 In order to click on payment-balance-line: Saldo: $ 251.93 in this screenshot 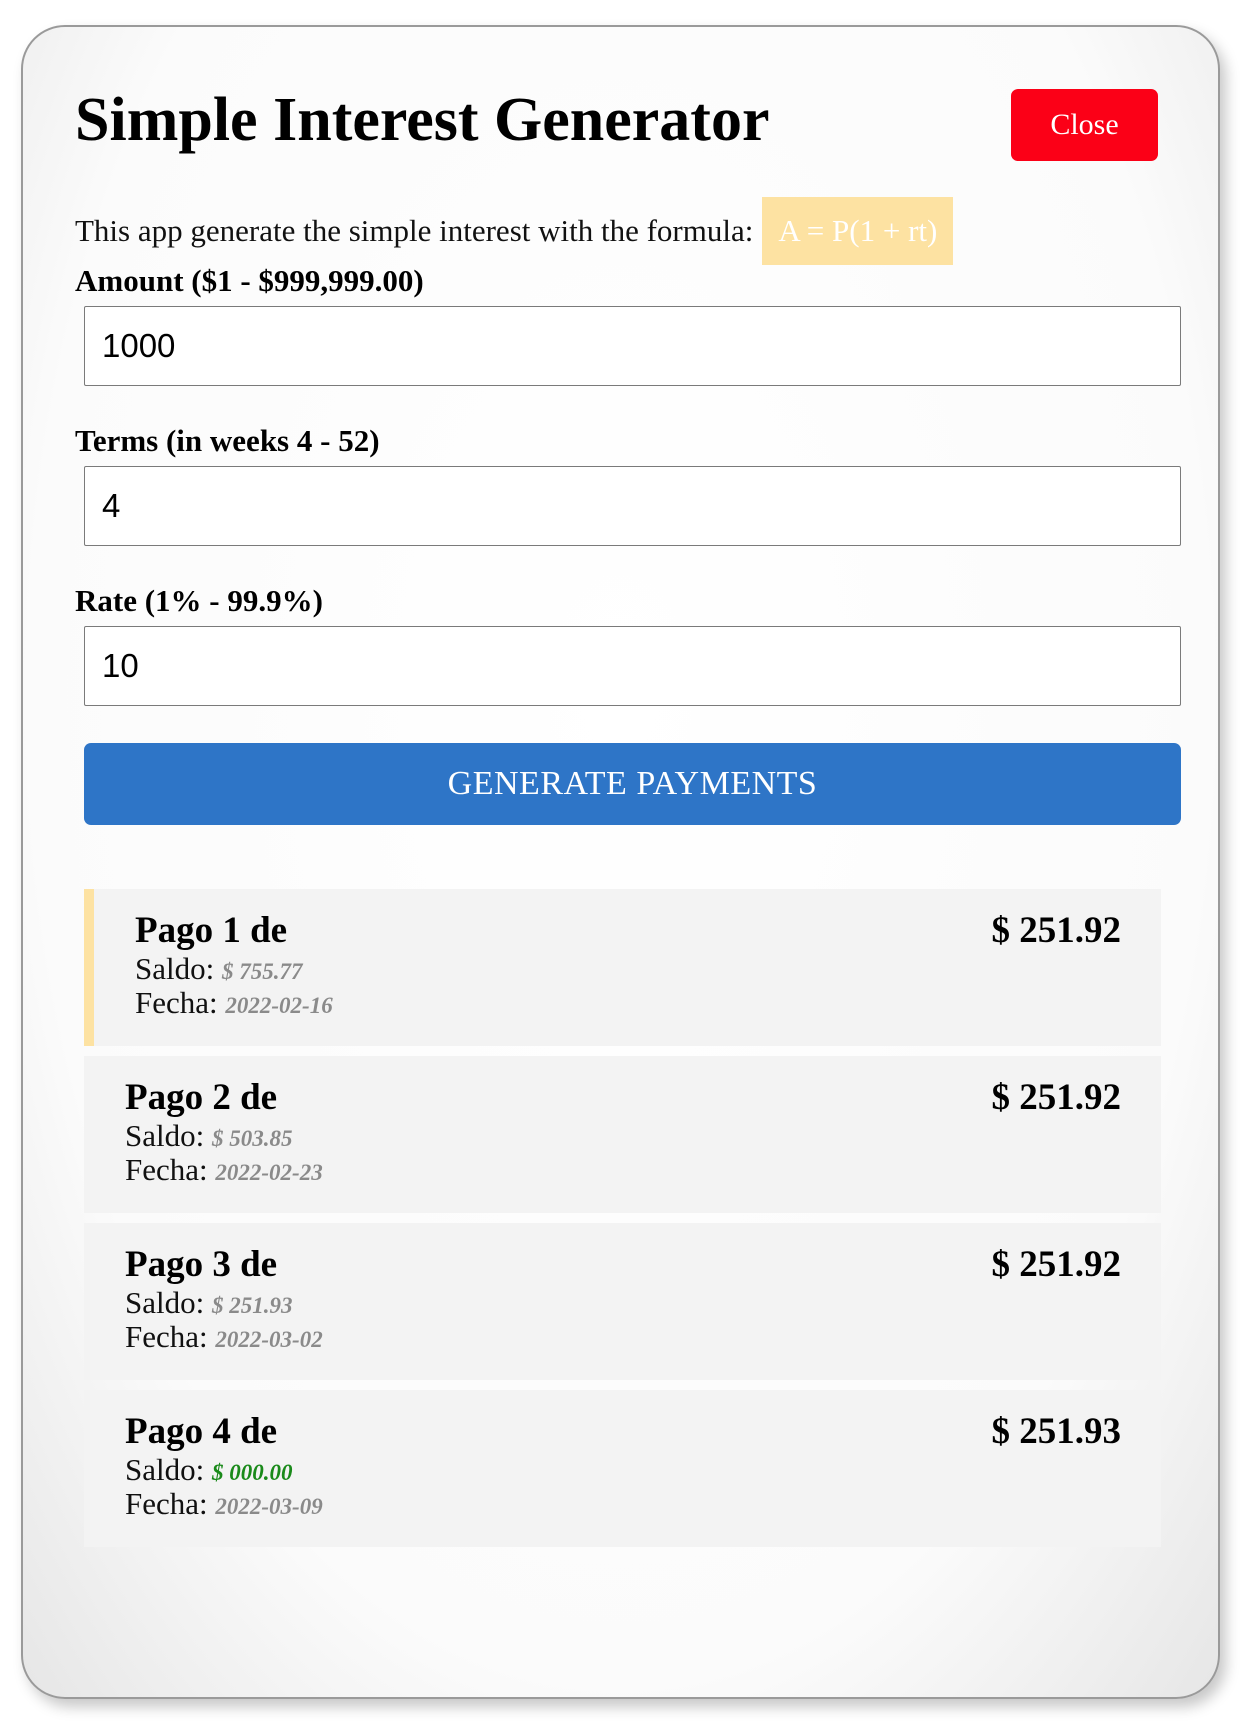, I will do `click(208, 1303)`.